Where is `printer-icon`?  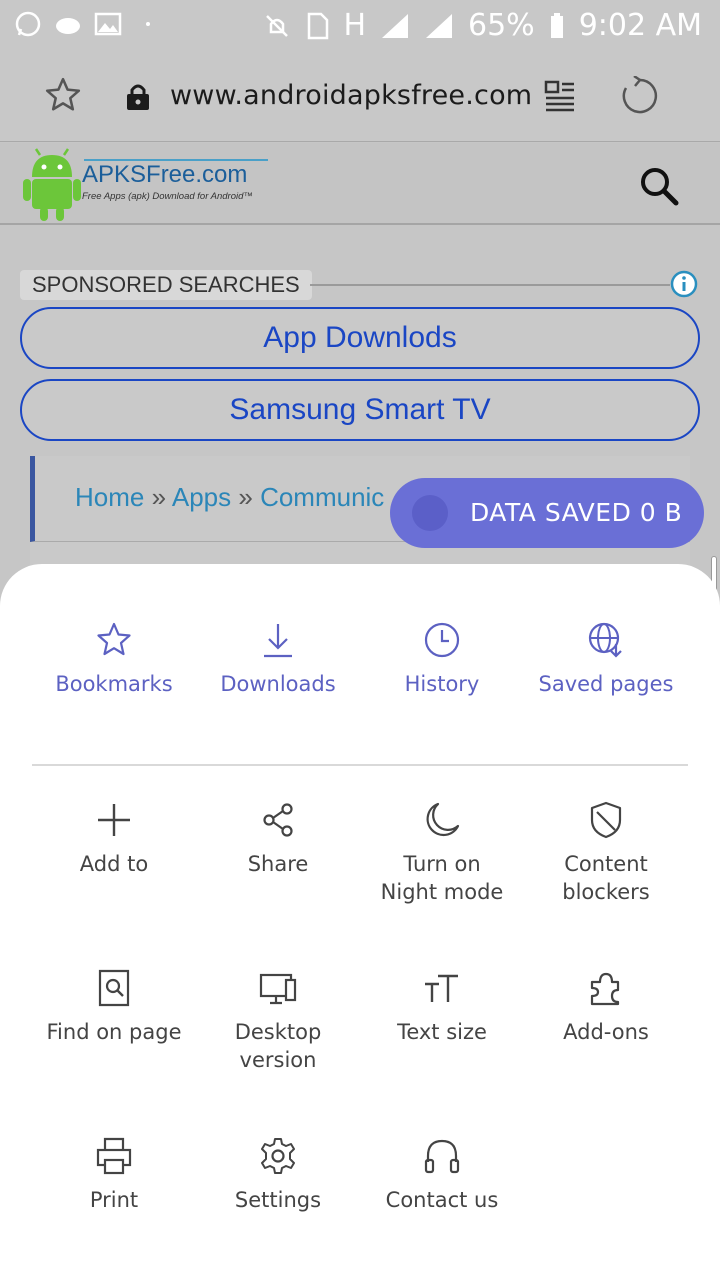 printer-icon is located at coordinates (114, 1156).